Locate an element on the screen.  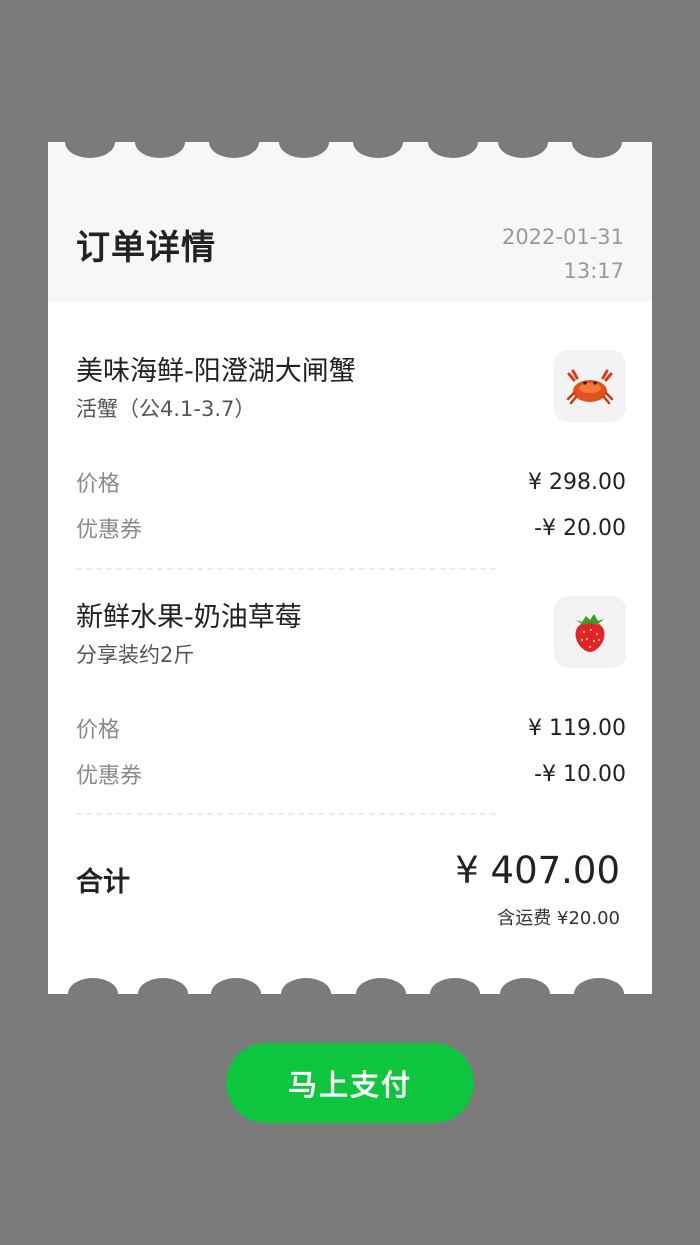
item-spec: 活蟹（公4.1-3.7） is located at coordinates (166, 409).